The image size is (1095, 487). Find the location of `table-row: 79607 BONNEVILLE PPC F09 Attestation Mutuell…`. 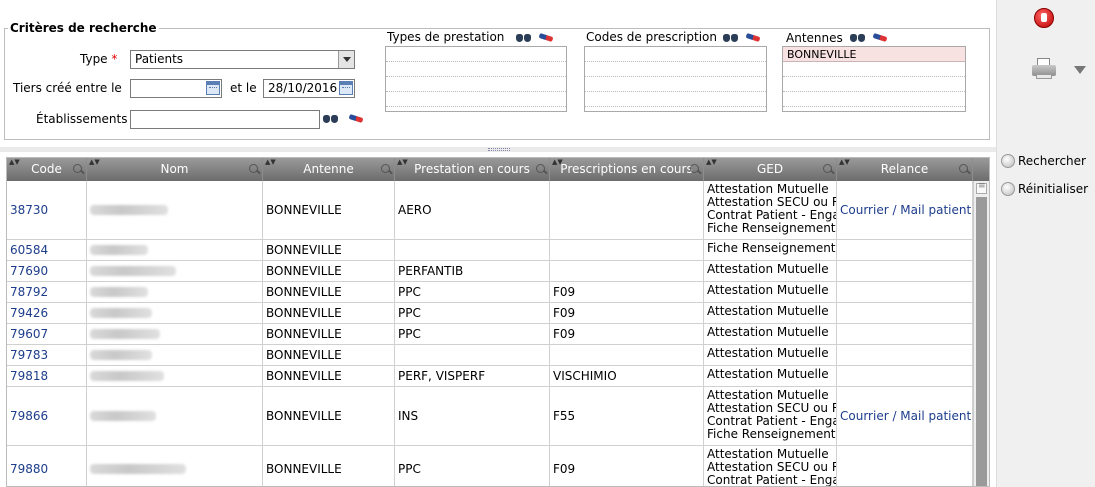

table-row: 79607 BONNEVILLE PPC F09 Attestation Mutuell… is located at coordinates (490, 334).